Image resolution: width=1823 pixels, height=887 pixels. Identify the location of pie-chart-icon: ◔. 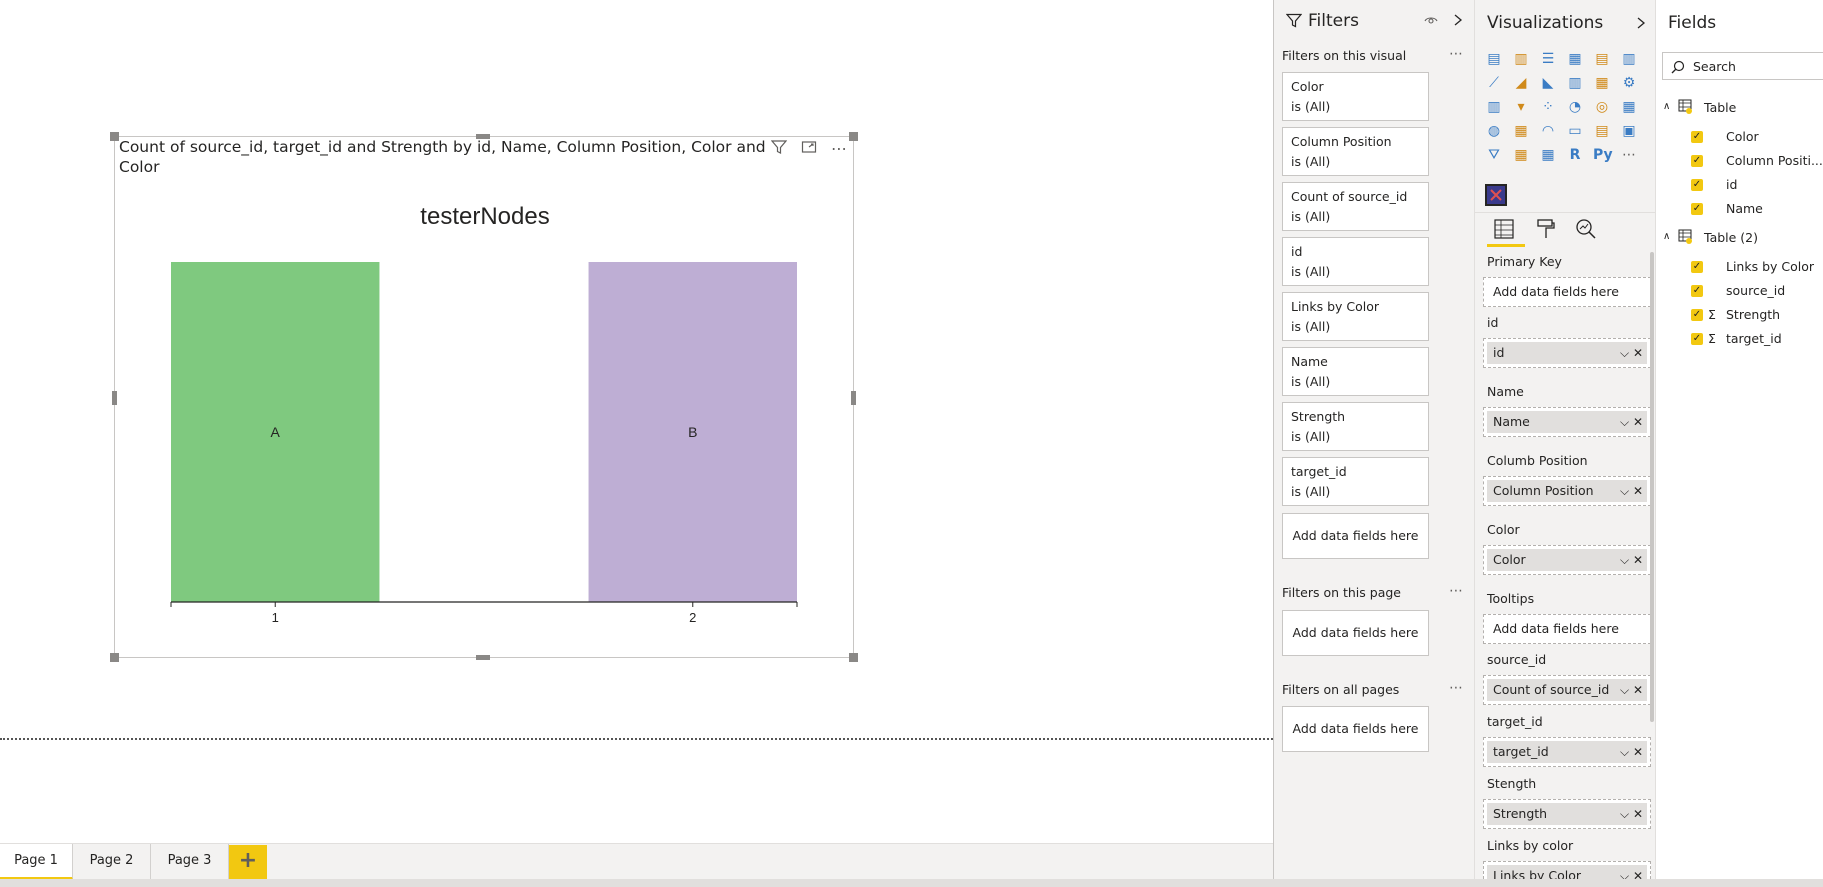
(1575, 107).